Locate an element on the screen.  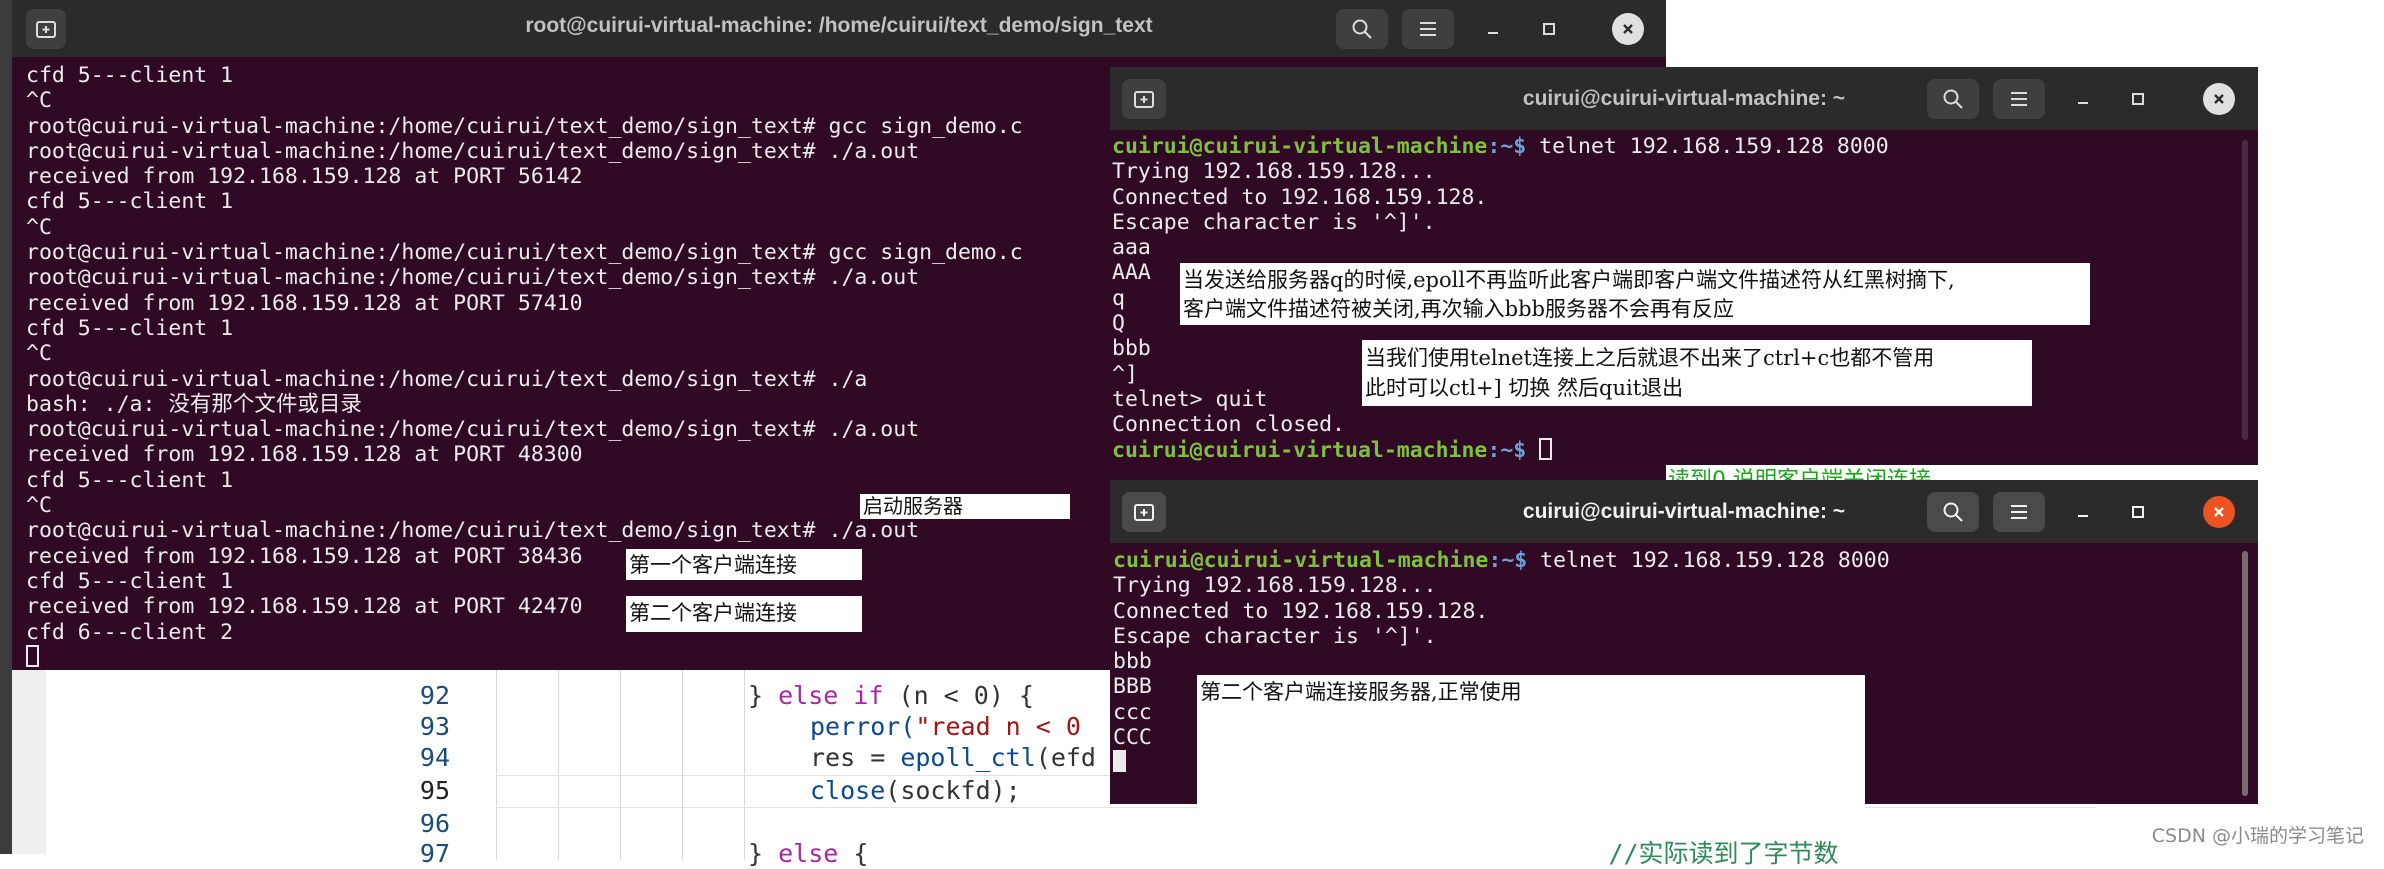
code-line: } else if (n < 0) { is located at coordinates (891, 695).